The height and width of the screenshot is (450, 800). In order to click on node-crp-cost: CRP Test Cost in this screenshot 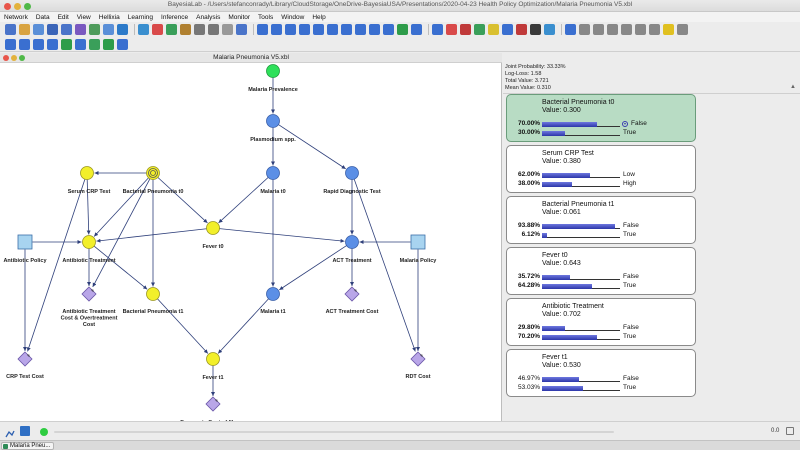, I will do `click(25, 365)`.